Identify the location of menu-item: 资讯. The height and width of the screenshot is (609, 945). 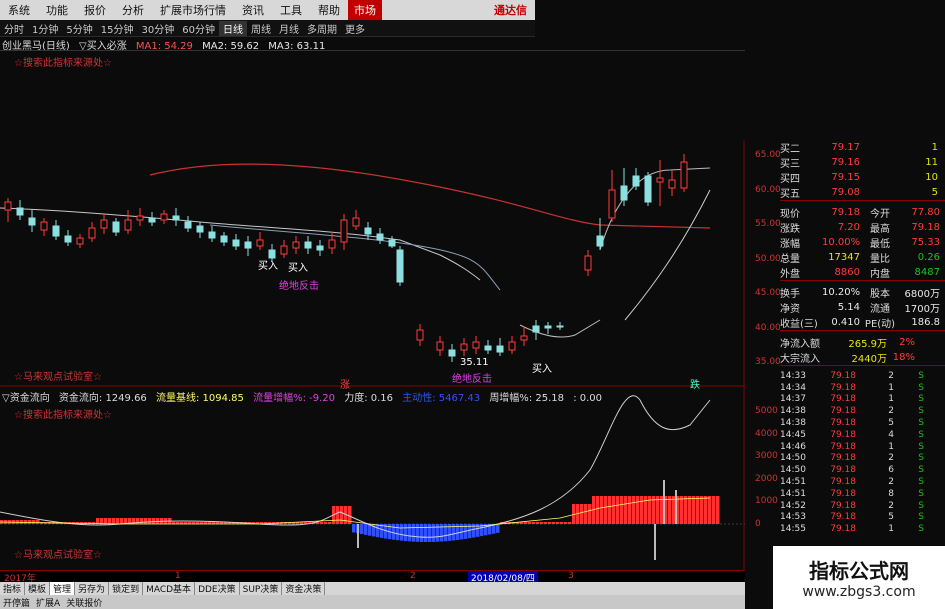
(253, 10).